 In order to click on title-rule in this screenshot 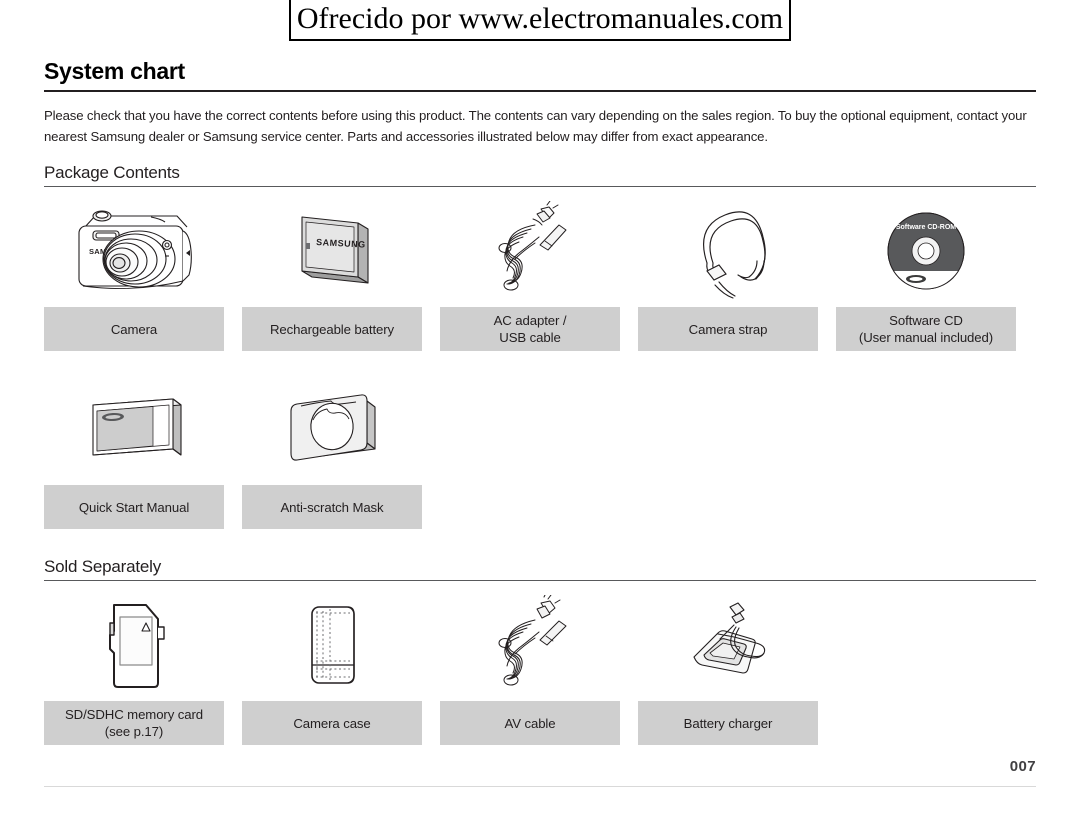, I will do `click(540, 91)`.